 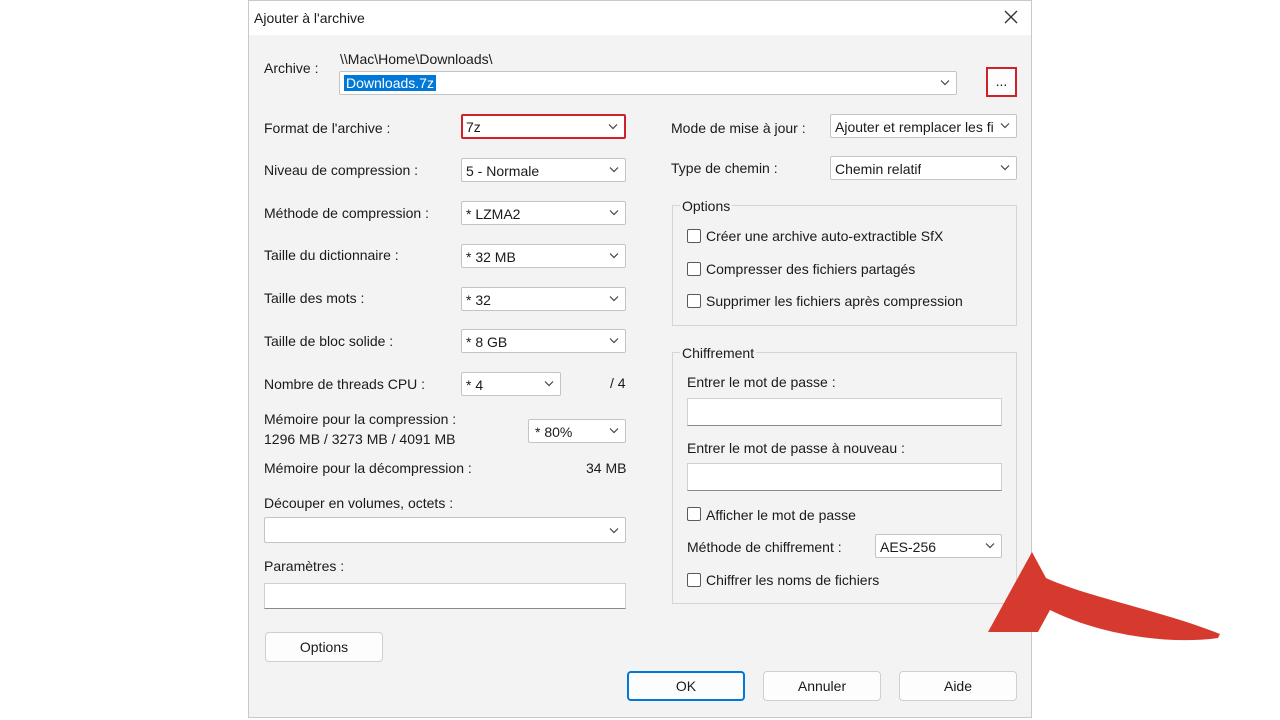 What do you see at coordinates (694, 236) in the screenshot?
I see `sfx-checkbox` at bounding box center [694, 236].